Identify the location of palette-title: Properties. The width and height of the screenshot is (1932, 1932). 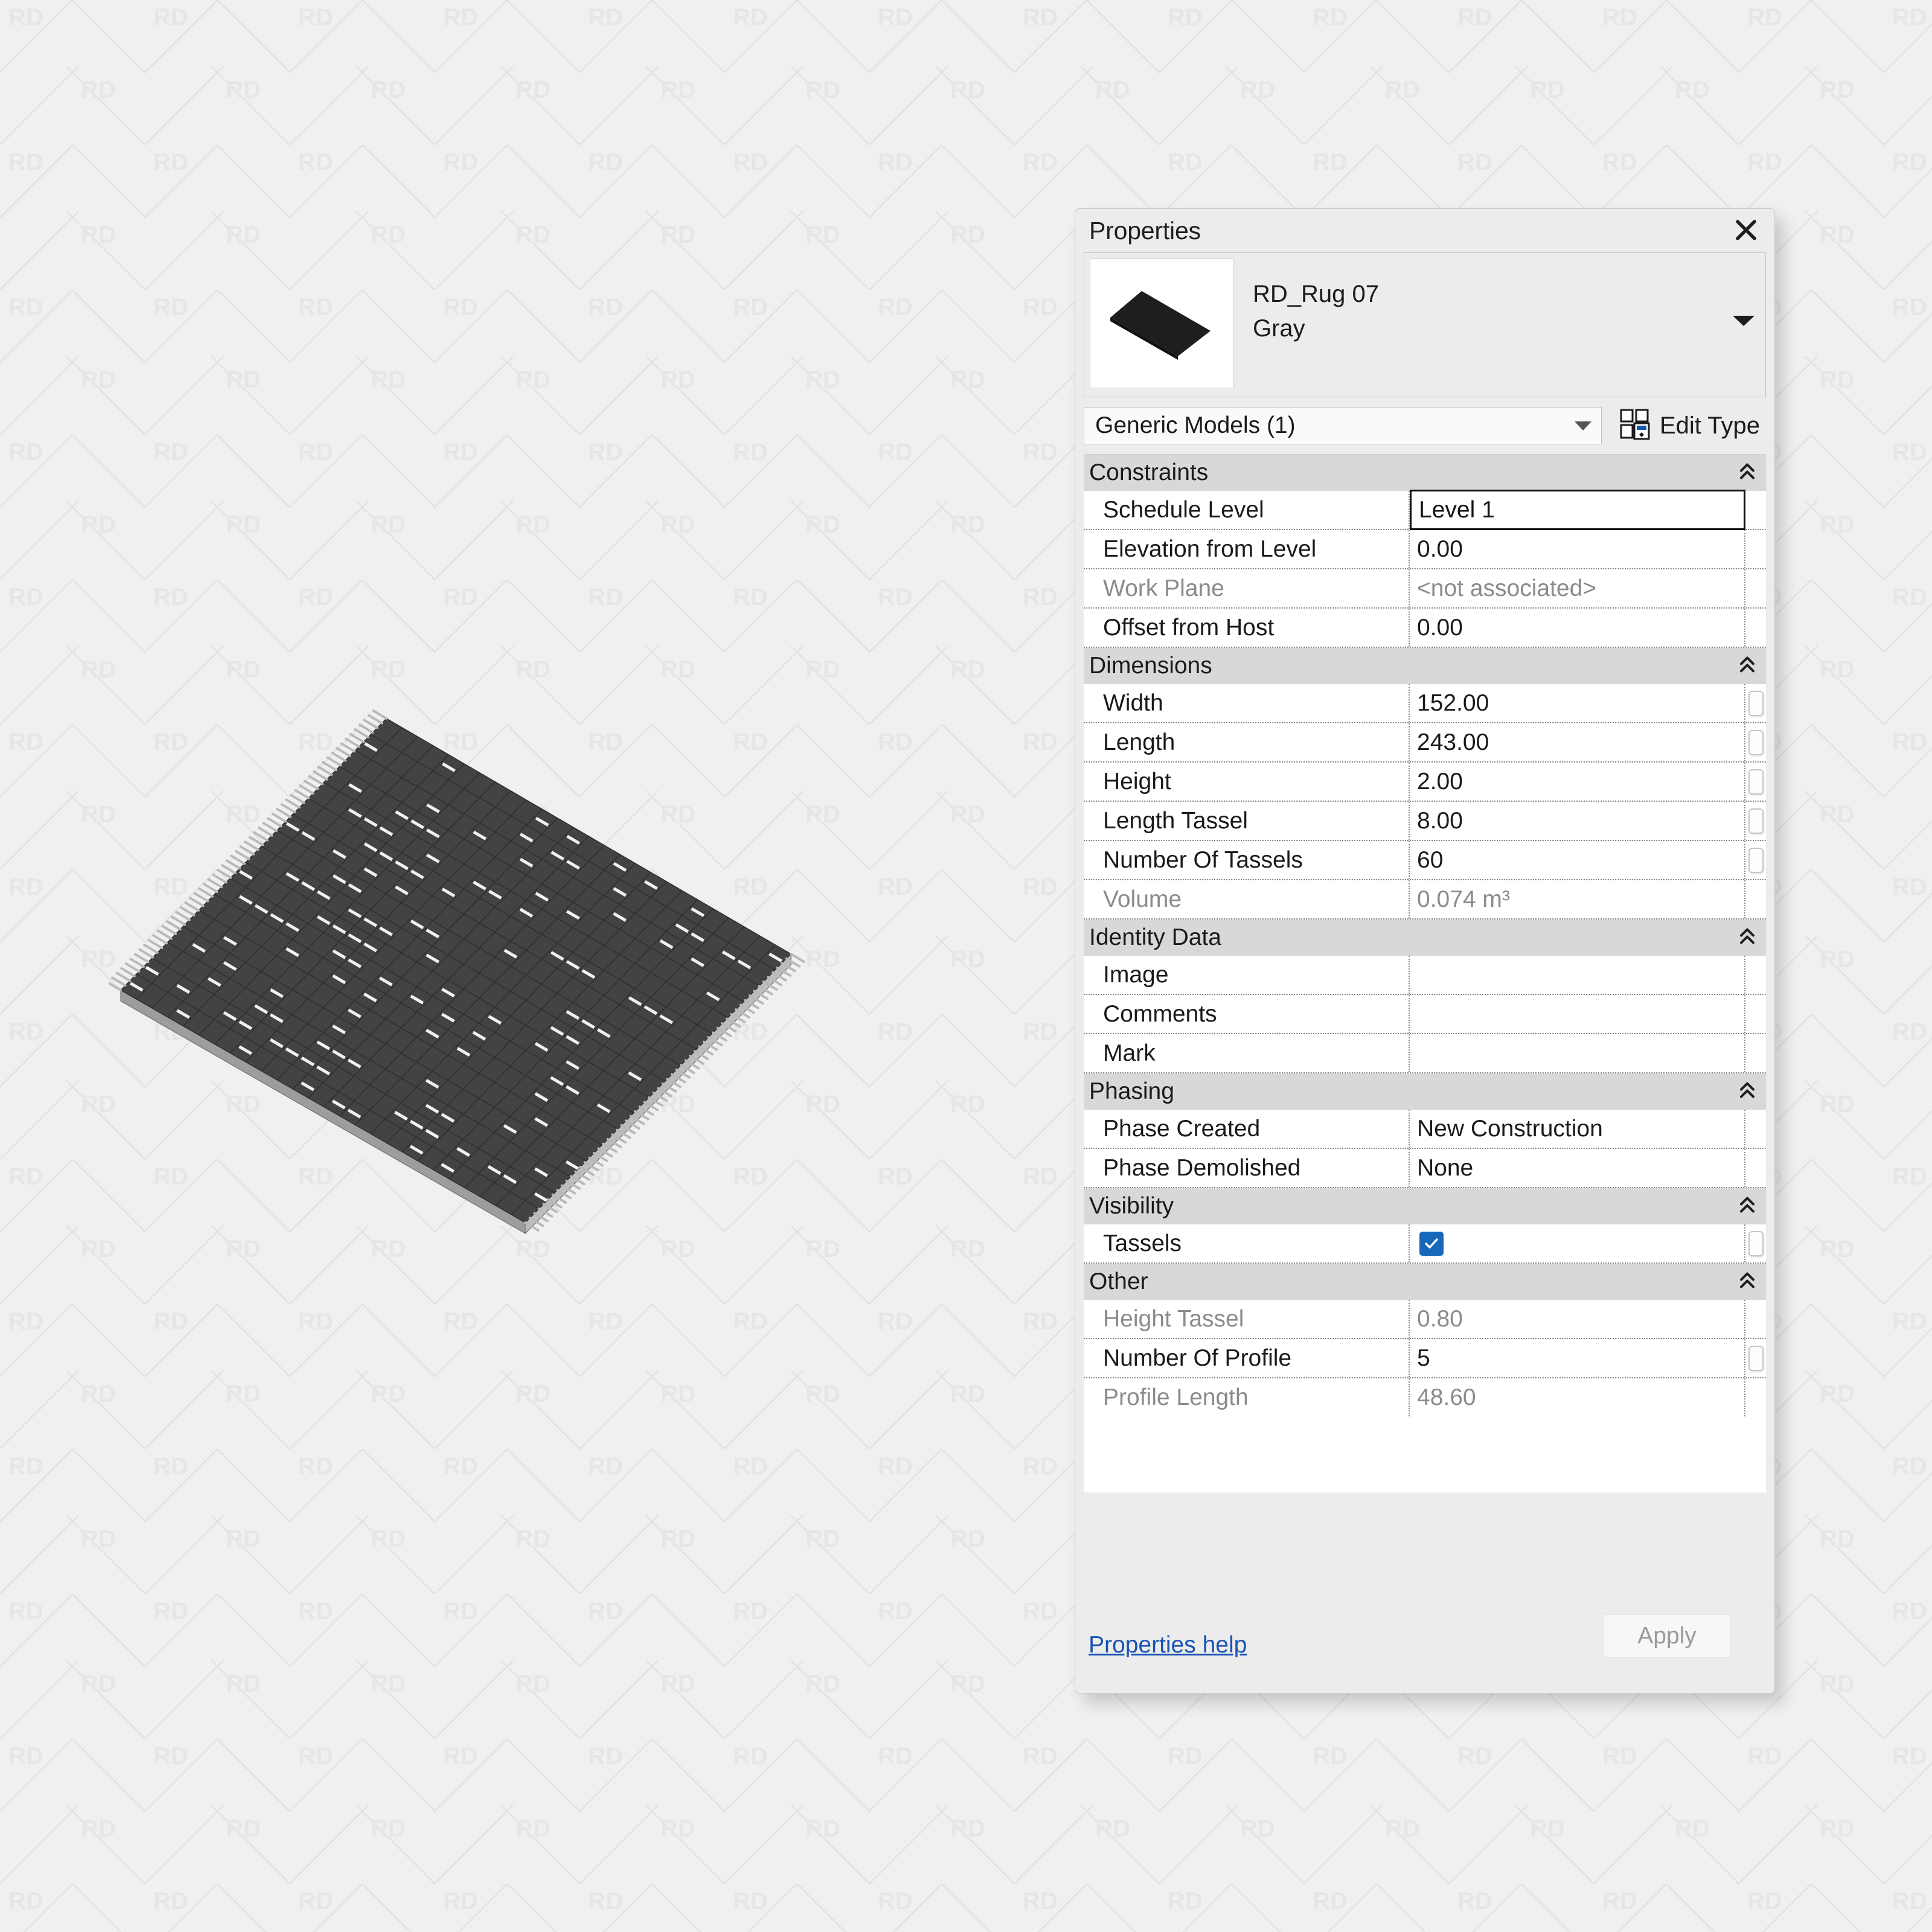
(1145, 231).